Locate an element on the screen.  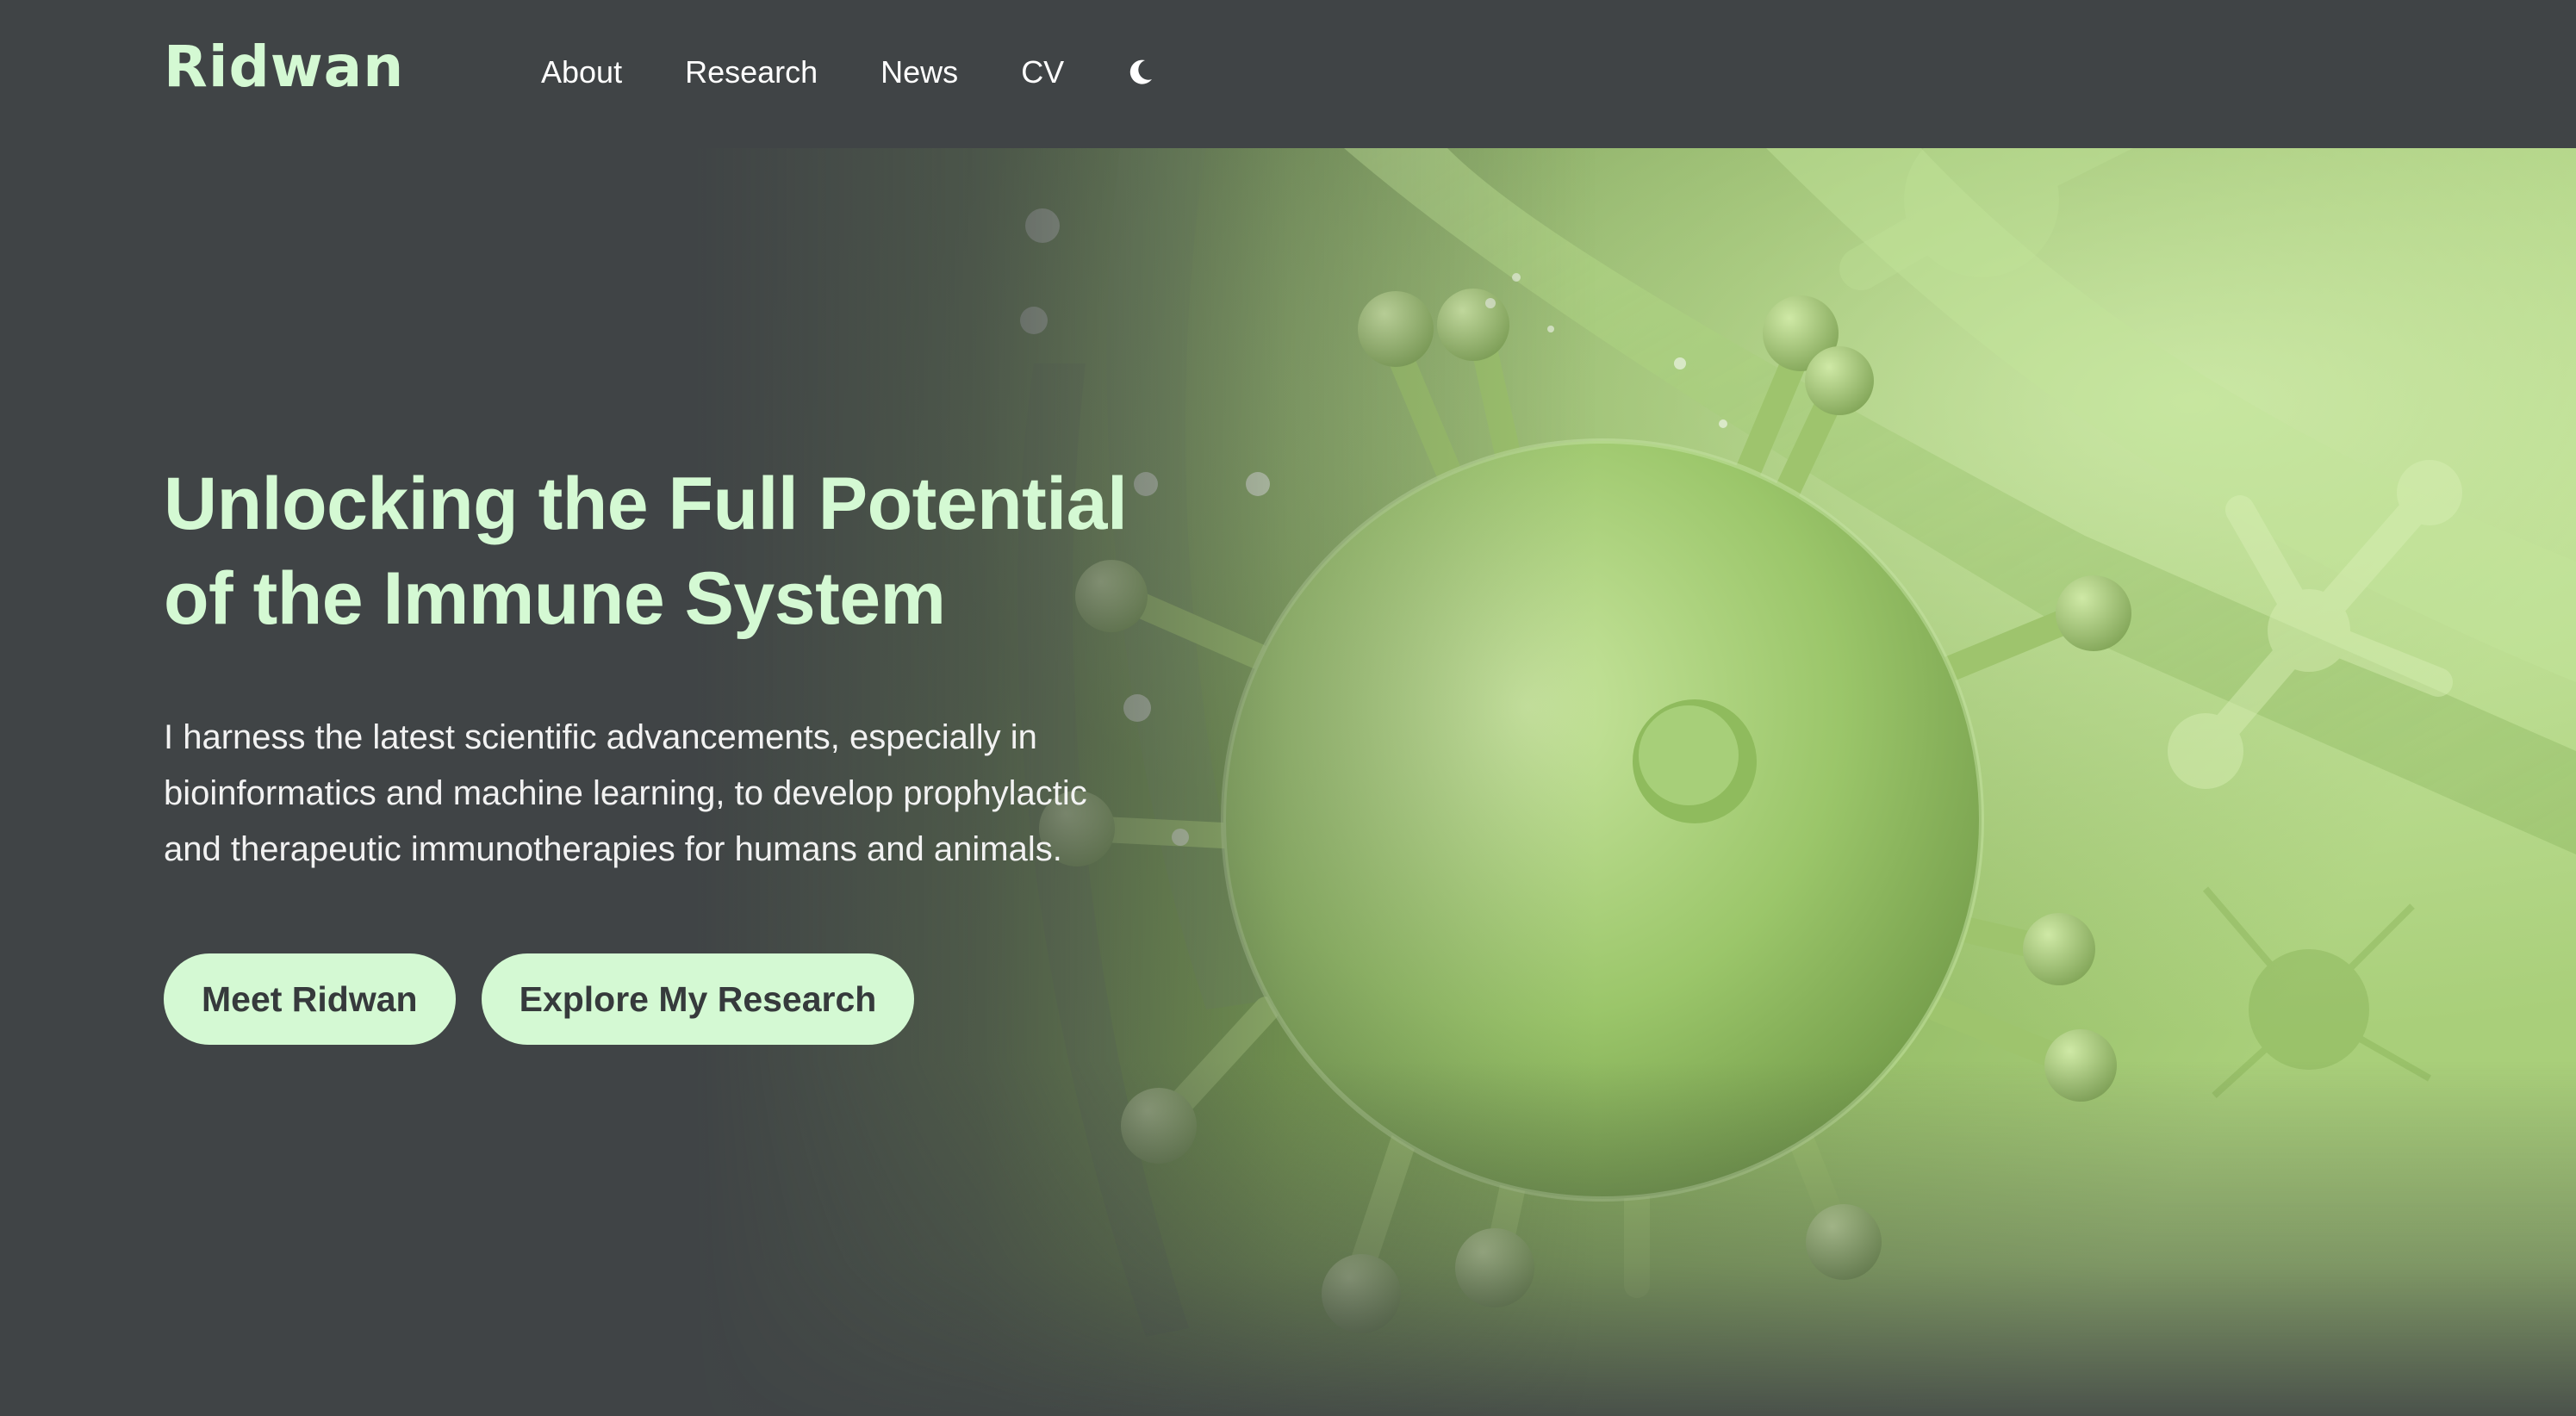
theme-toggle-button is located at coordinates (1140, 72).